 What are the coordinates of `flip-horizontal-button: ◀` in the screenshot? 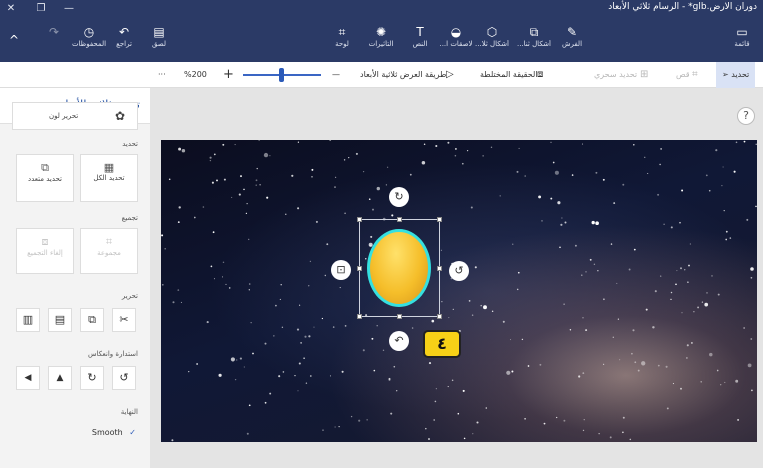 It's located at (28, 378).